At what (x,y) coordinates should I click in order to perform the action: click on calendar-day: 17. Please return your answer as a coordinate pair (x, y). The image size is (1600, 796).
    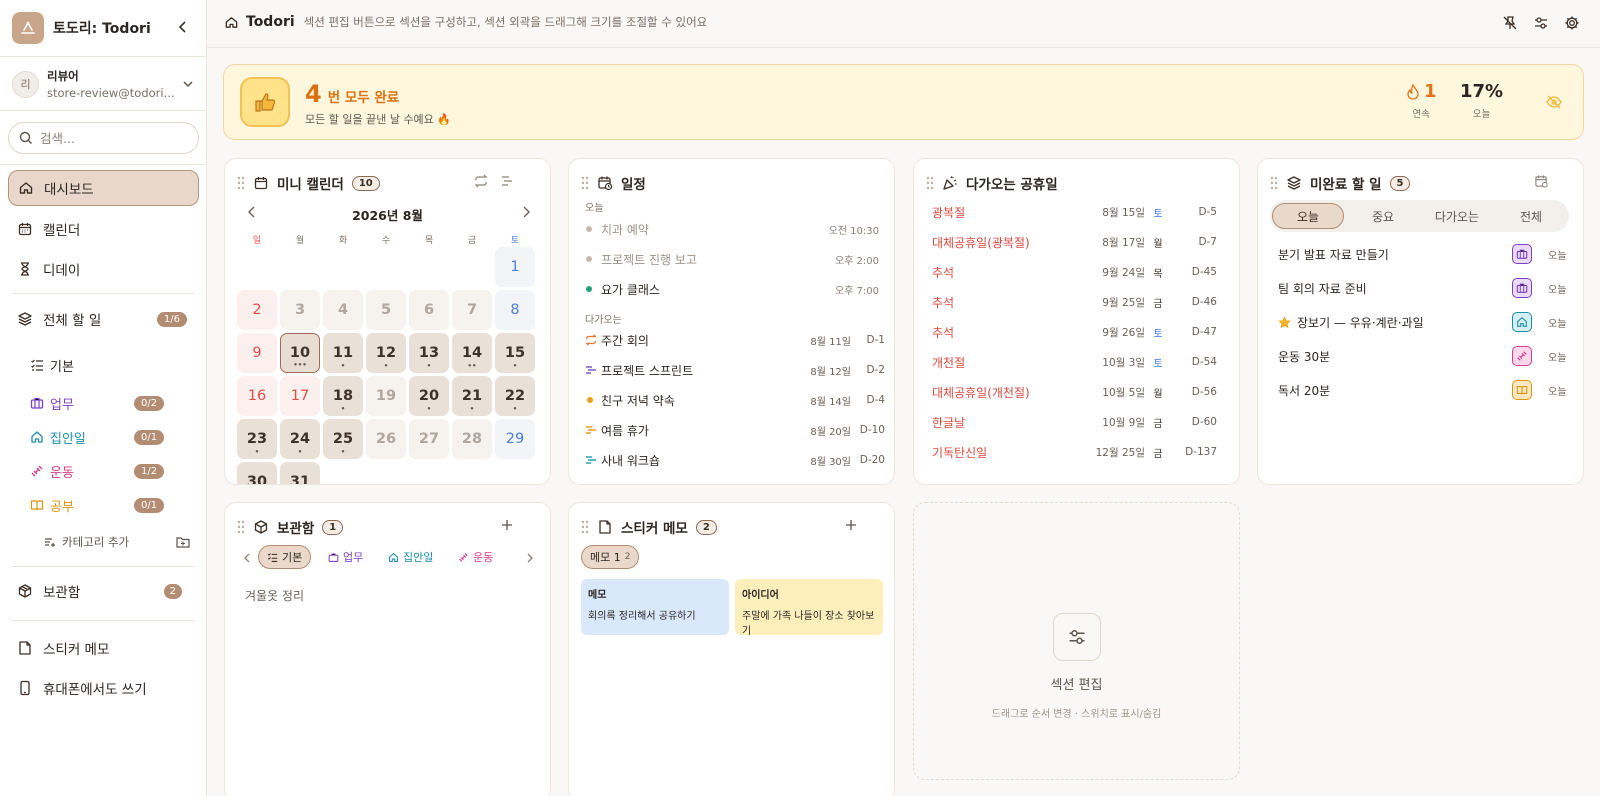
    Looking at the image, I should click on (300, 396).